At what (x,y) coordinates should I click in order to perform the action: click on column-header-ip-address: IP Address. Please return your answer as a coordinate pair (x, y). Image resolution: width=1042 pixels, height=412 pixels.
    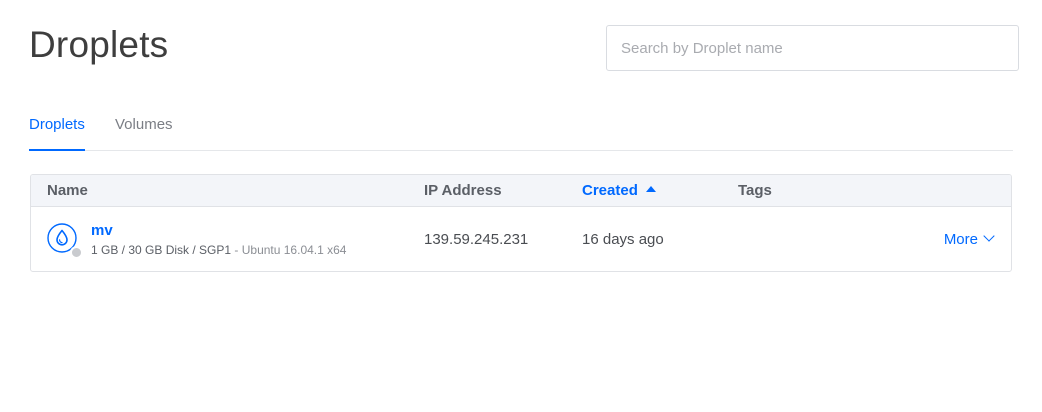
    Looking at the image, I should click on (463, 190).